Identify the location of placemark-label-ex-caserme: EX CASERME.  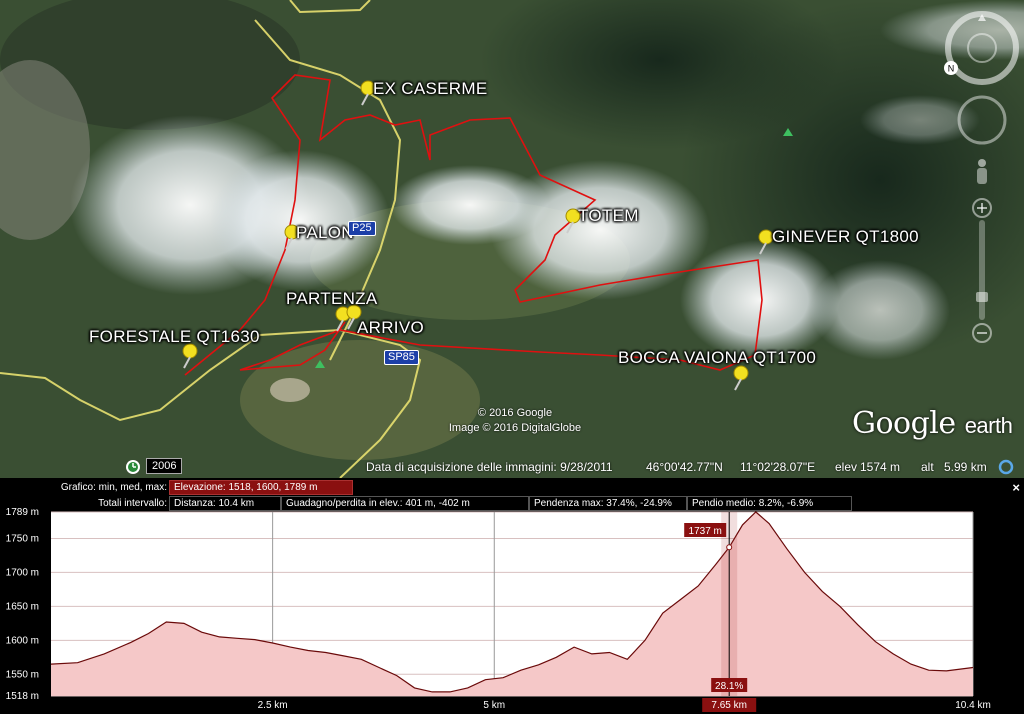
(430, 89).